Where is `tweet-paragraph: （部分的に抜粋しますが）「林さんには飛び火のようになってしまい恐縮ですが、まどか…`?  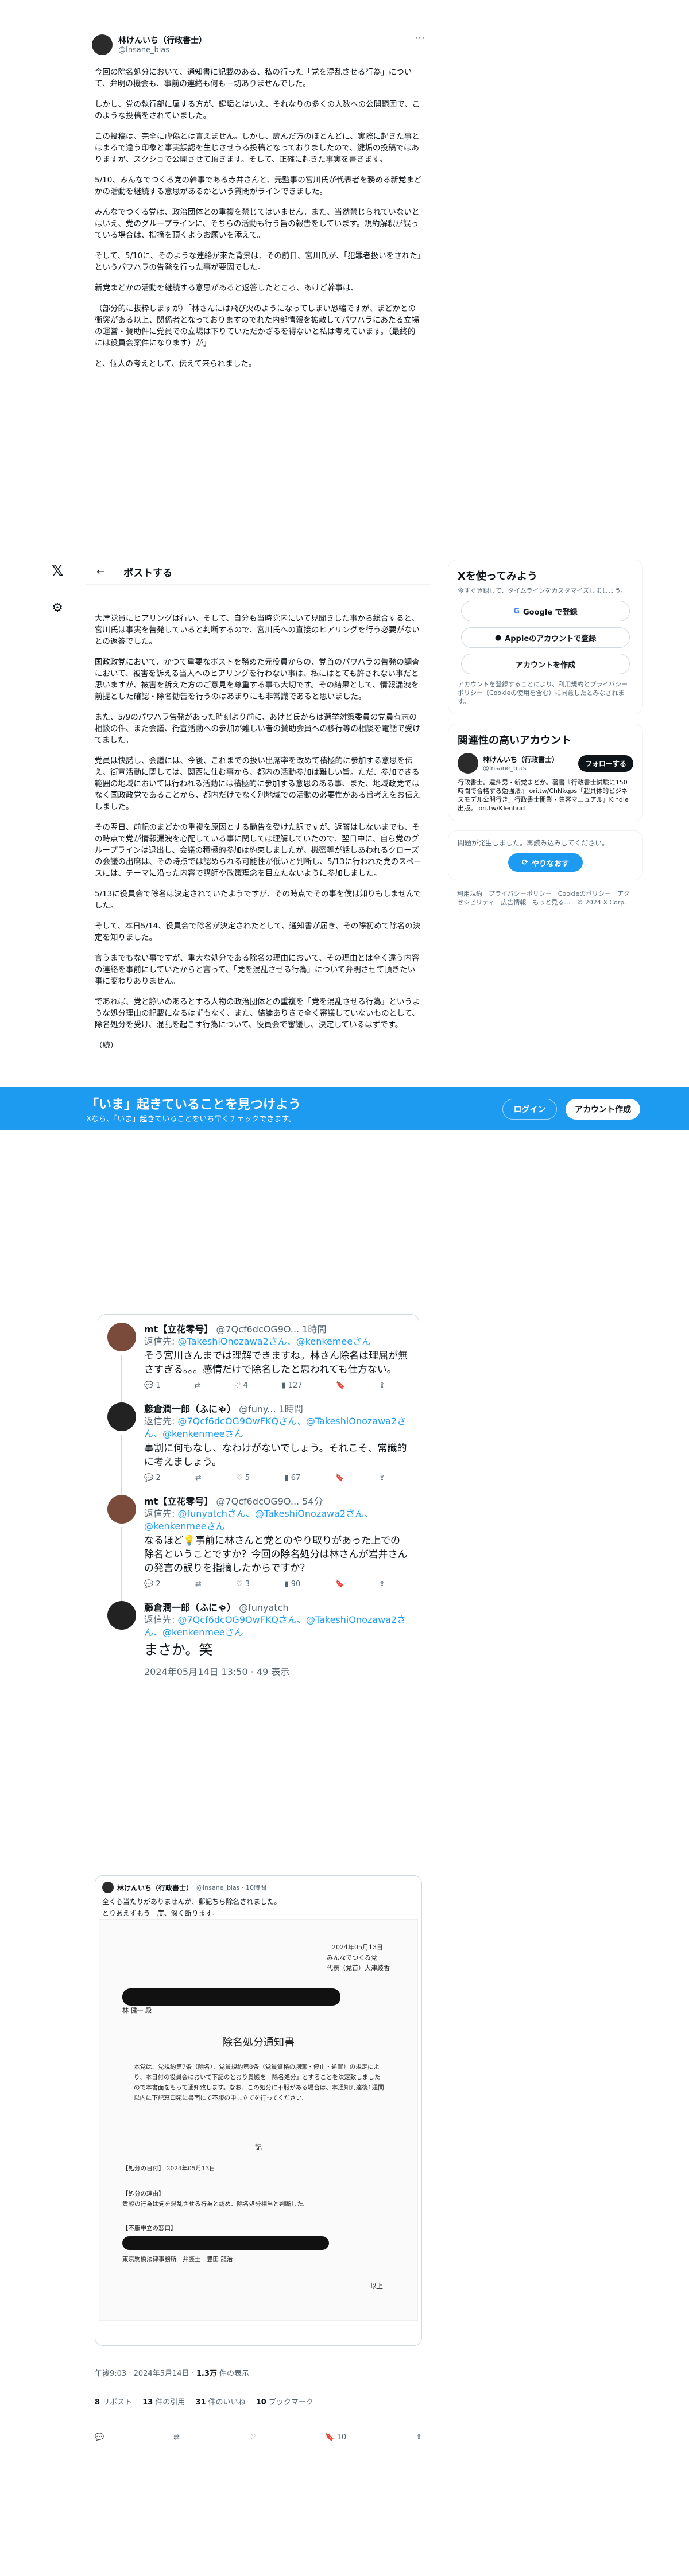 tweet-paragraph: （部分的に抜粋しますが）「林さんには飛び火のようになってしまい恐縮ですが、まどか… is located at coordinates (257, 326).